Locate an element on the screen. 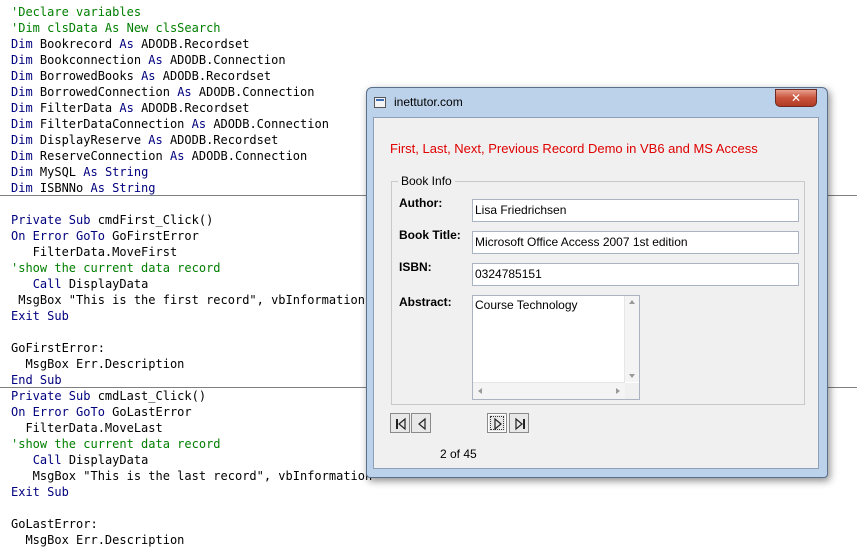  code-text: GoLastError is located at coordinates (148, 412).